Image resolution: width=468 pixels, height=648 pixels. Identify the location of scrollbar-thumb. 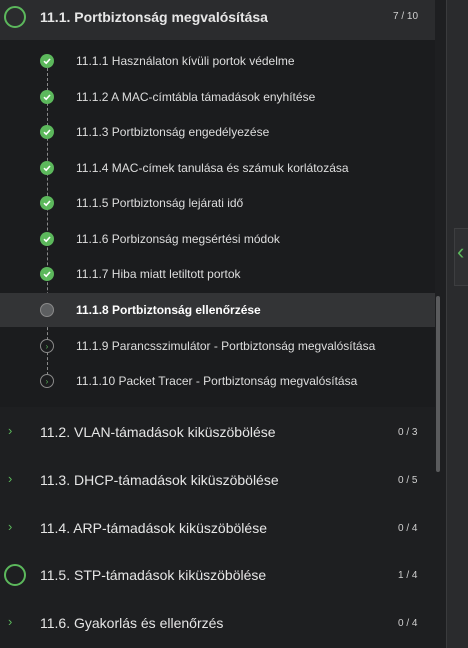
(438, 384).